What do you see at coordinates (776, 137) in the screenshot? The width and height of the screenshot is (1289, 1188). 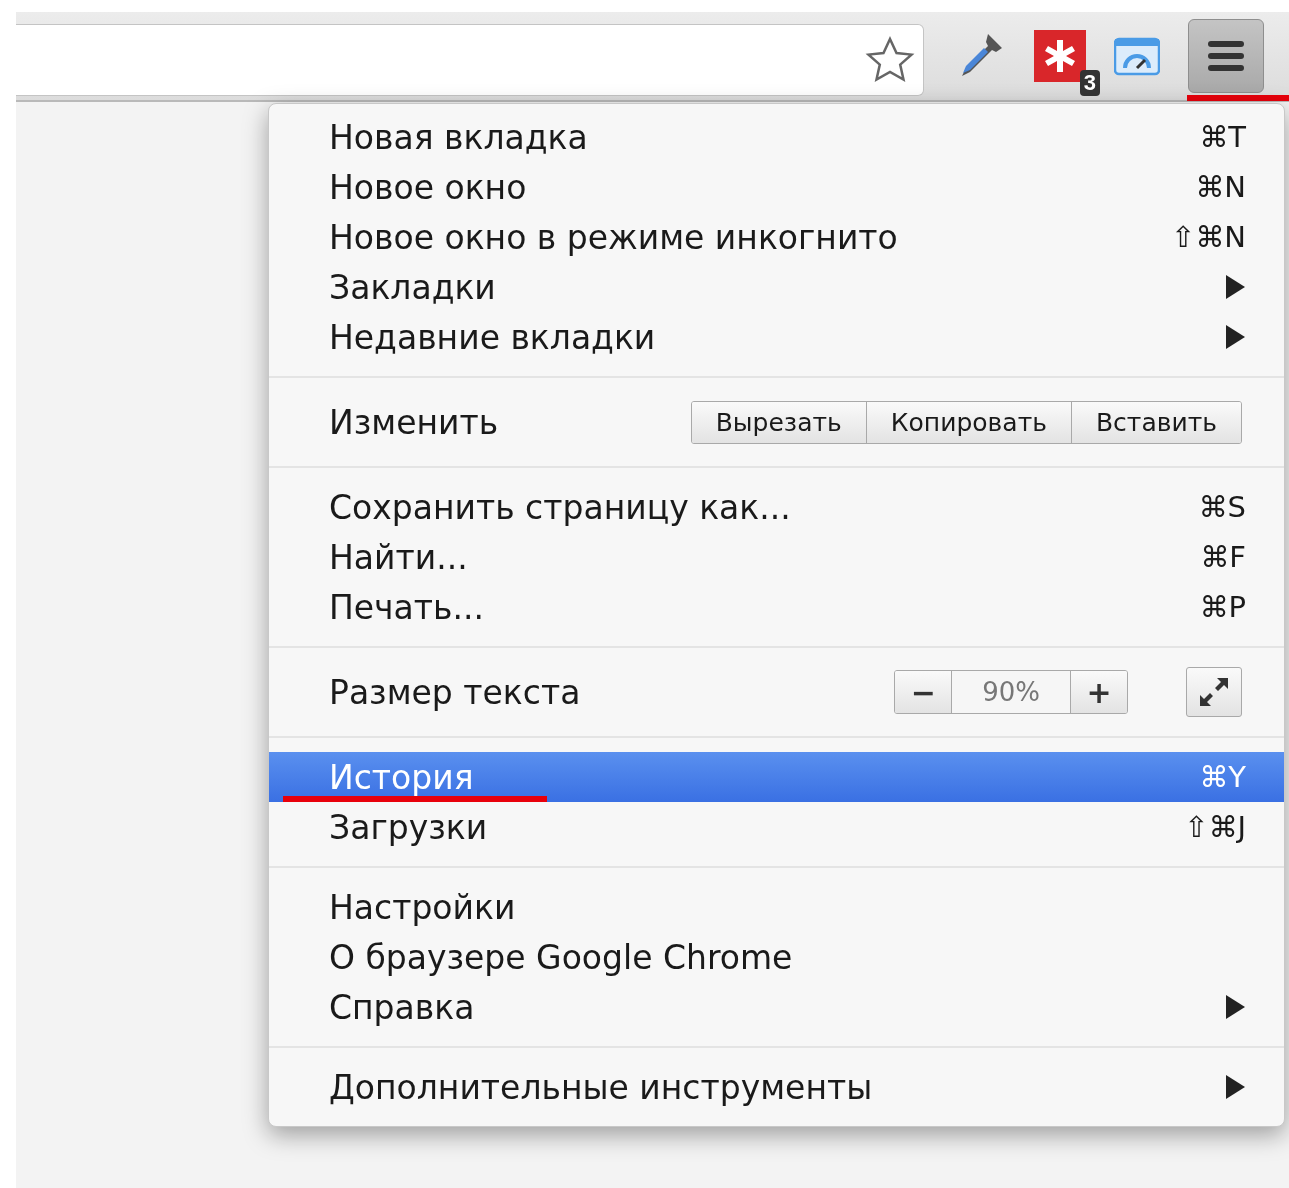 I see `menu-item: Новая вкладка ⌘T` at bounding box center [776, 137].